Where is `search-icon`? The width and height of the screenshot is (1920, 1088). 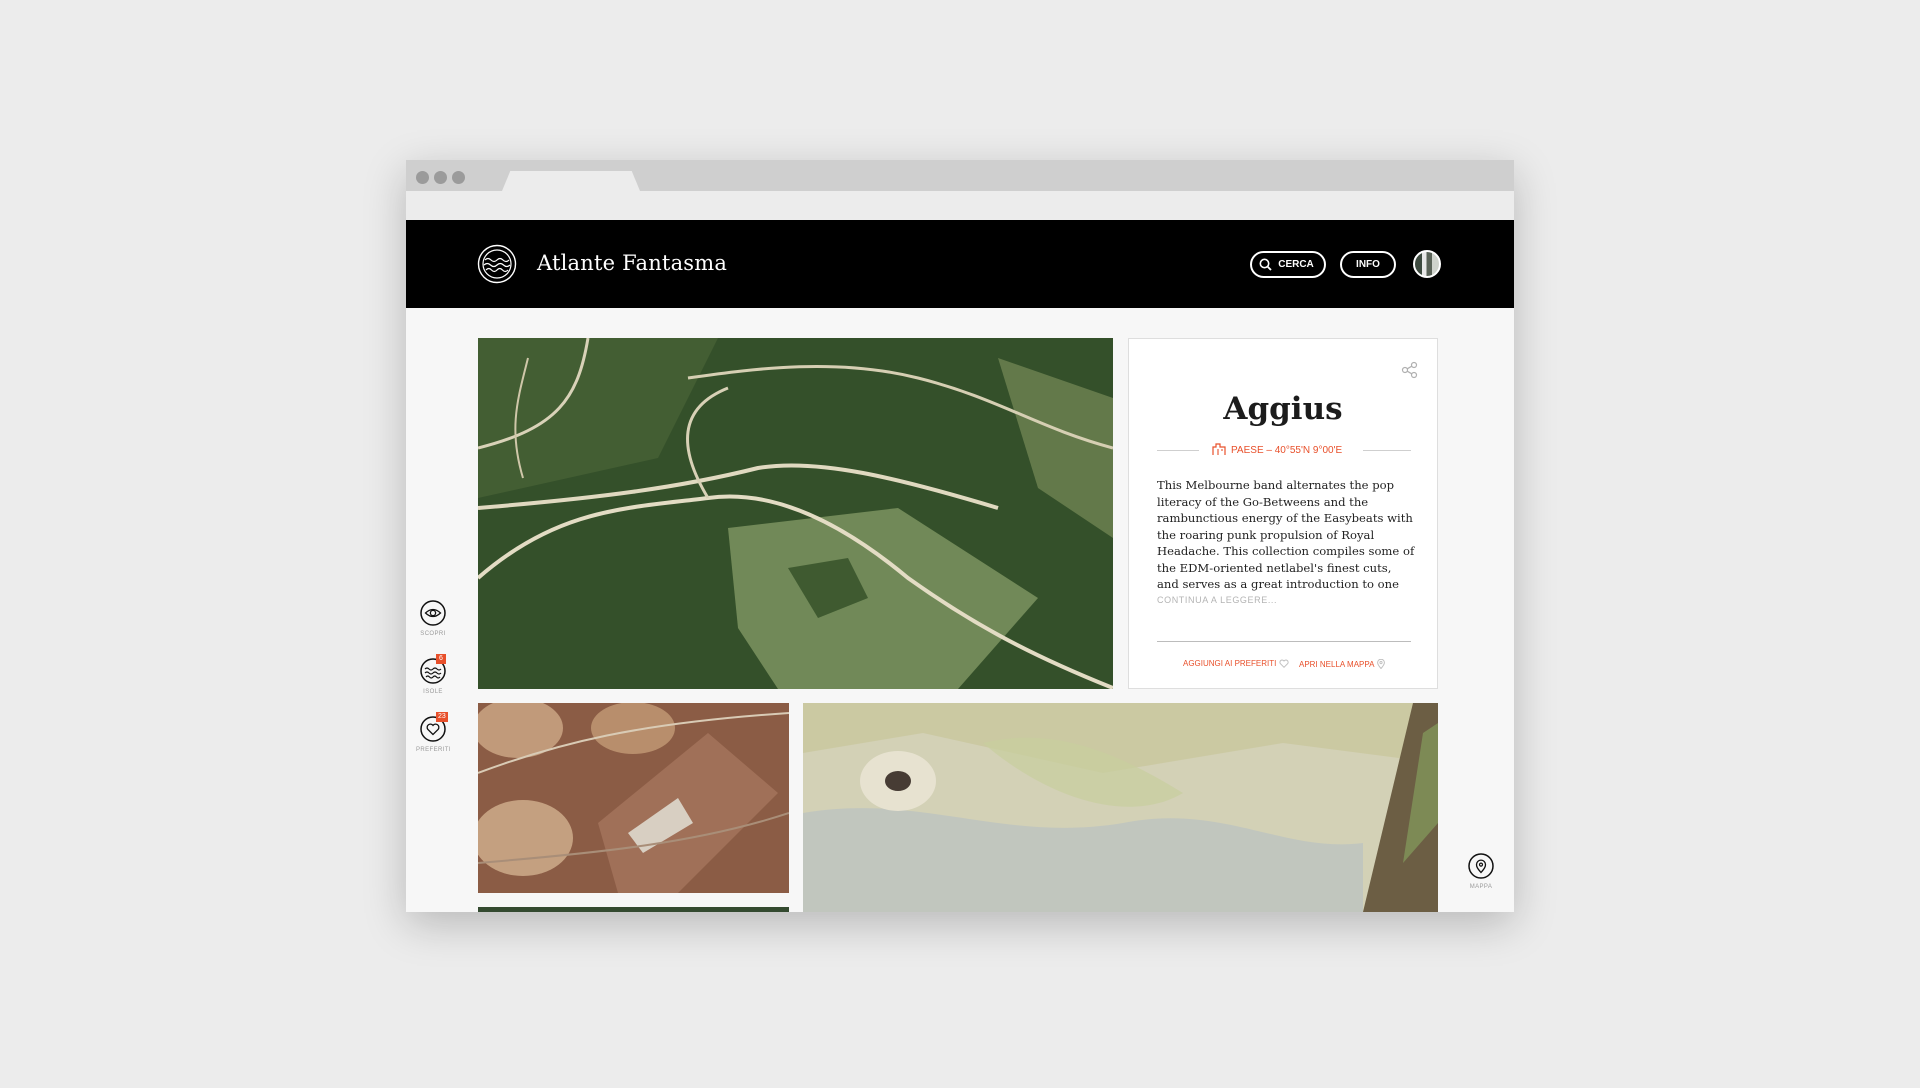
search-icon is located at coordinates (1265, 264).